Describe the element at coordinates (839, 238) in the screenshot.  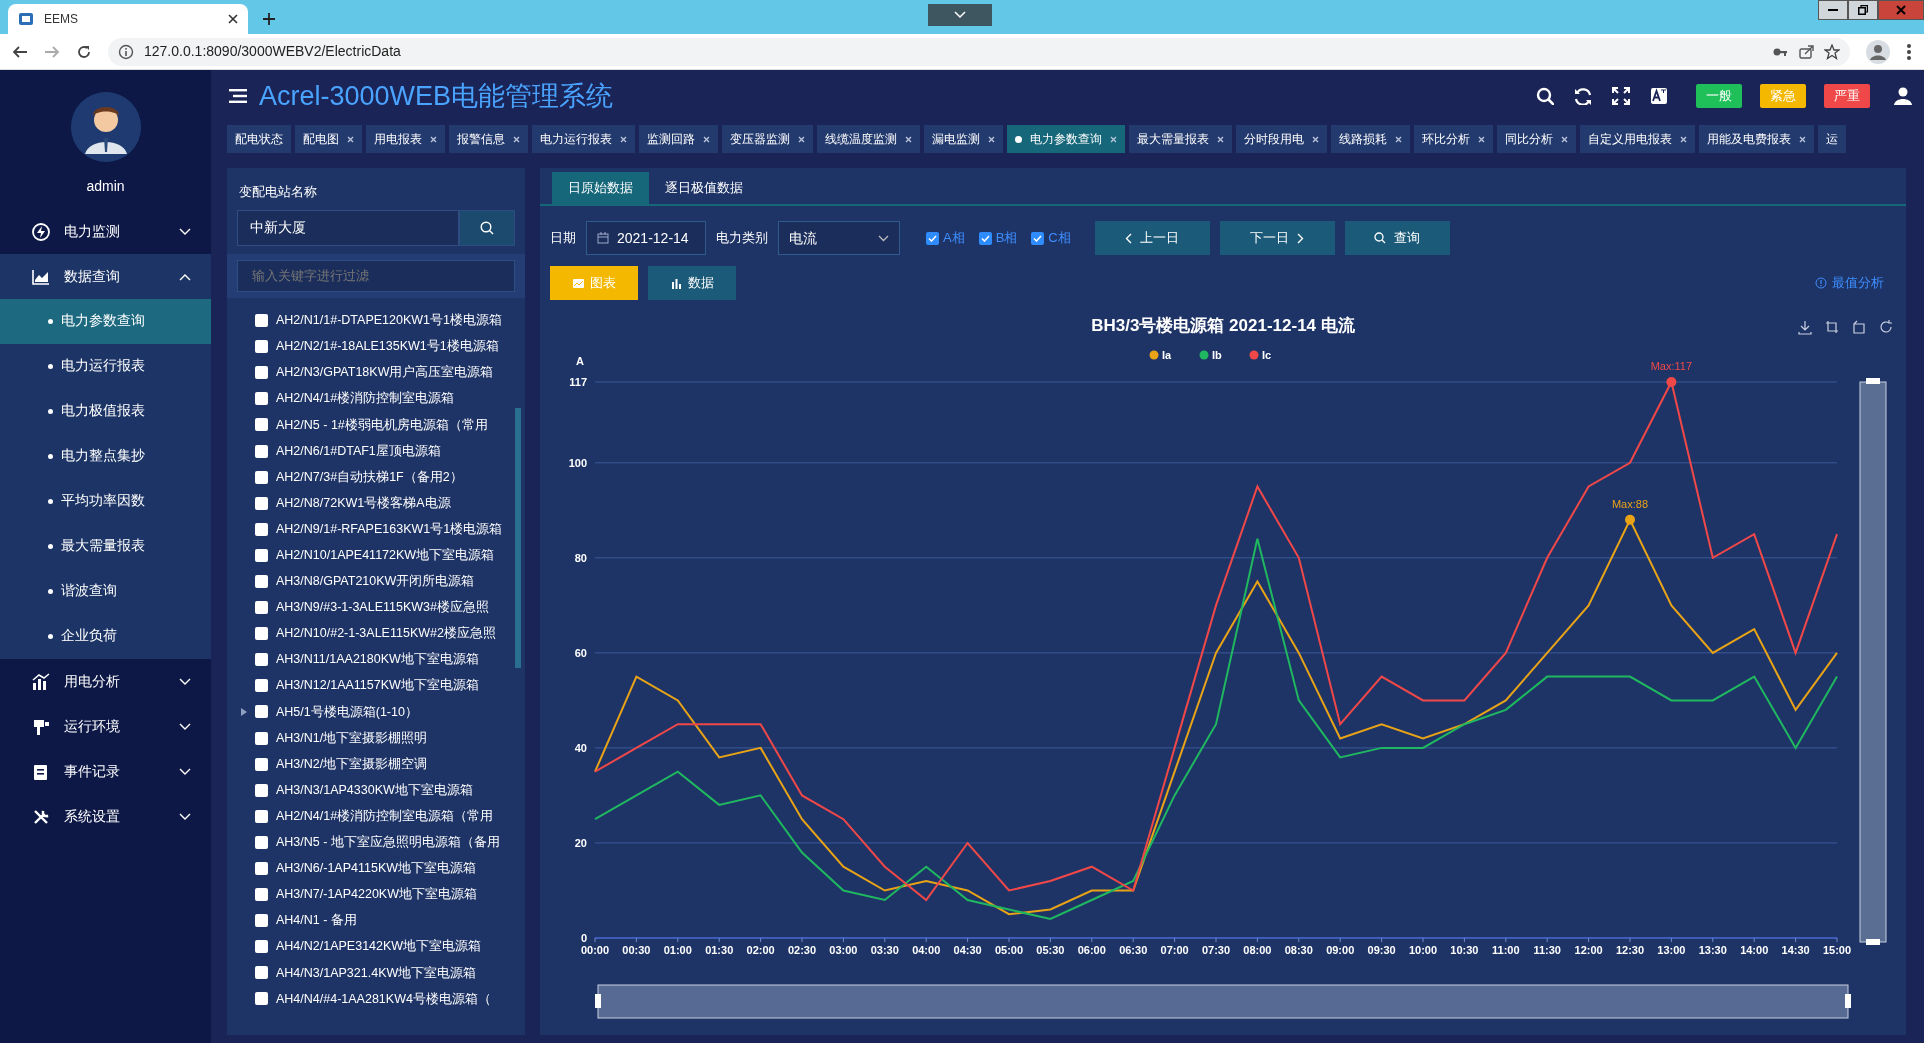
I see `type-dropdown: 电流` at that location.